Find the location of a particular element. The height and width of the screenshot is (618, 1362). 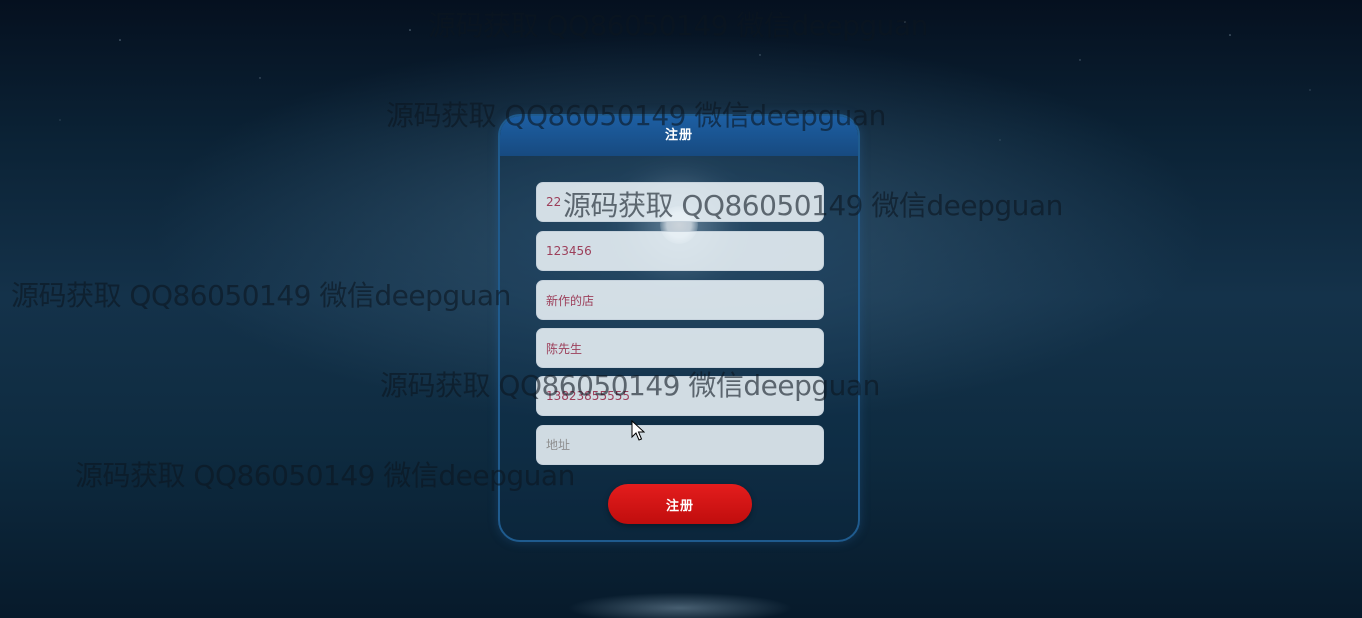

panel-title: 注册 is located at coordinates (679, 136).